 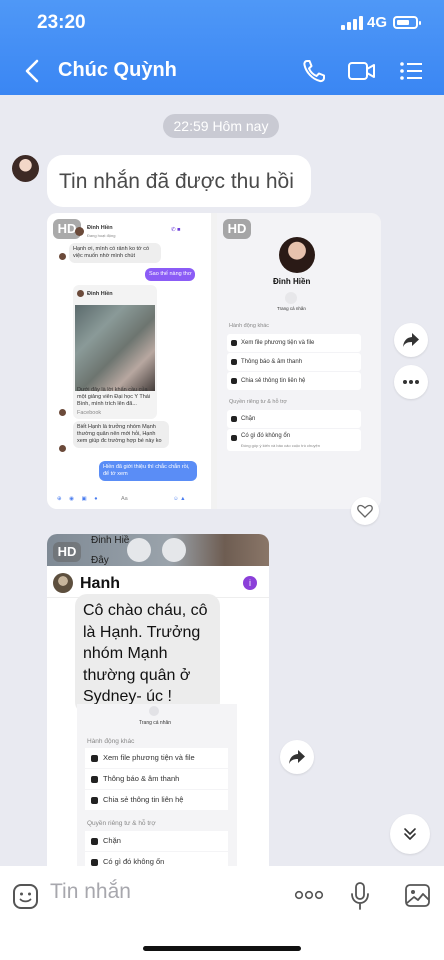 What do you see at coordinates (63, 583) in the screenshot?
I see `hanh-avatar` at bounding box center [63, 583].